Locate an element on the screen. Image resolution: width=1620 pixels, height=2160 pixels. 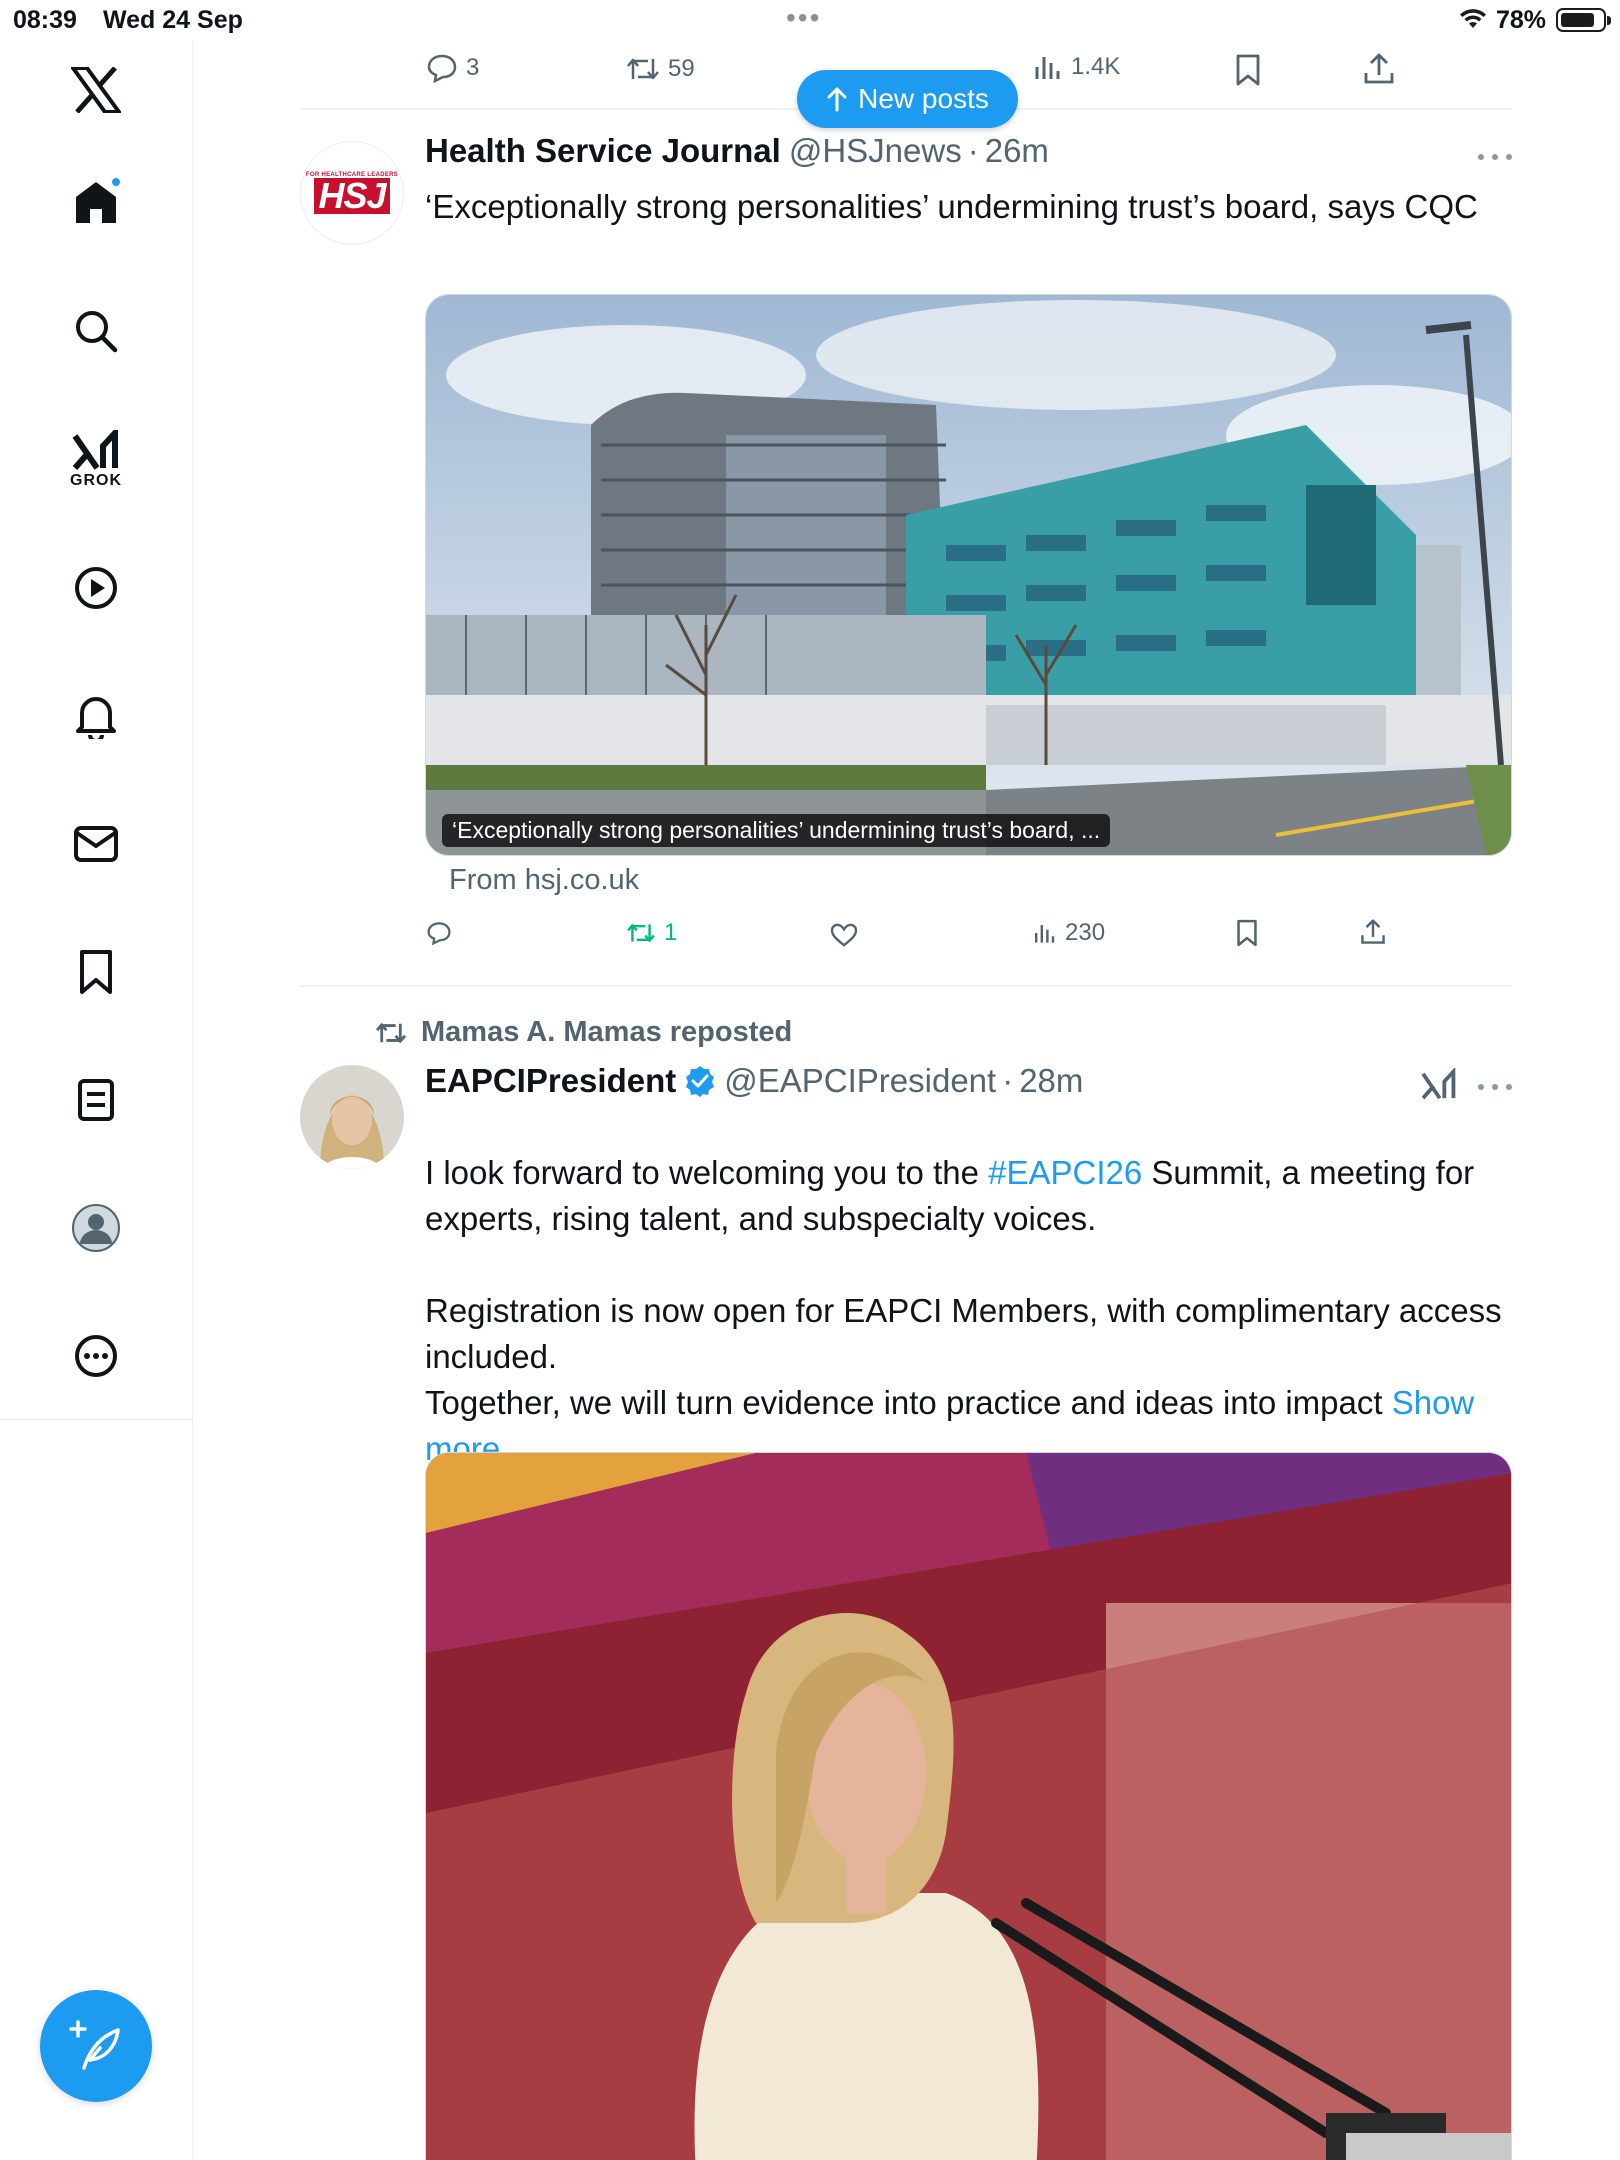
repost-count: 1 is located at coordinates (671, 932).